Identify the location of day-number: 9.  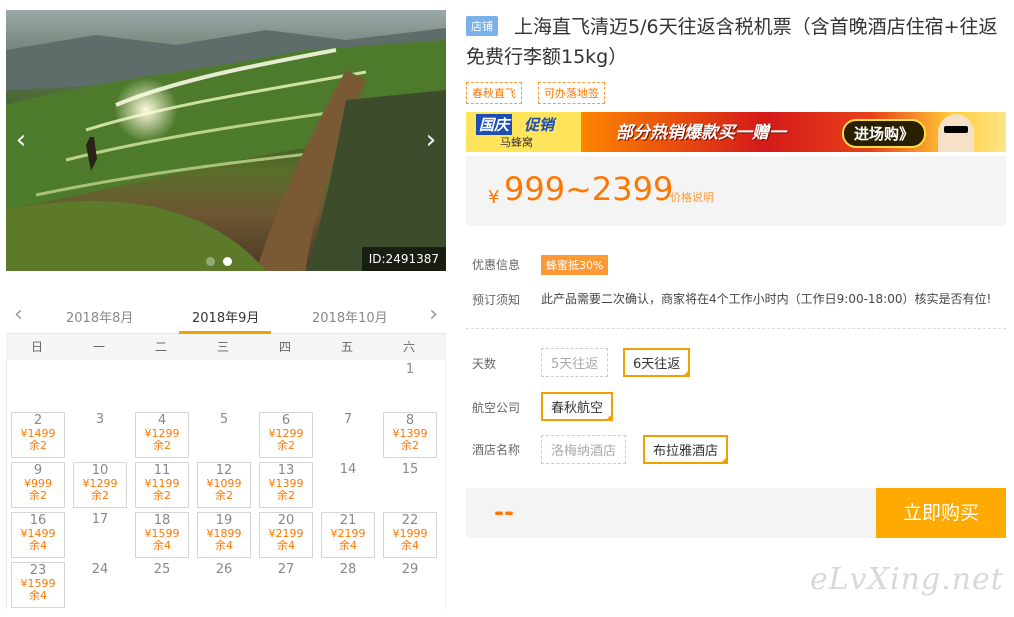
(38, 470).